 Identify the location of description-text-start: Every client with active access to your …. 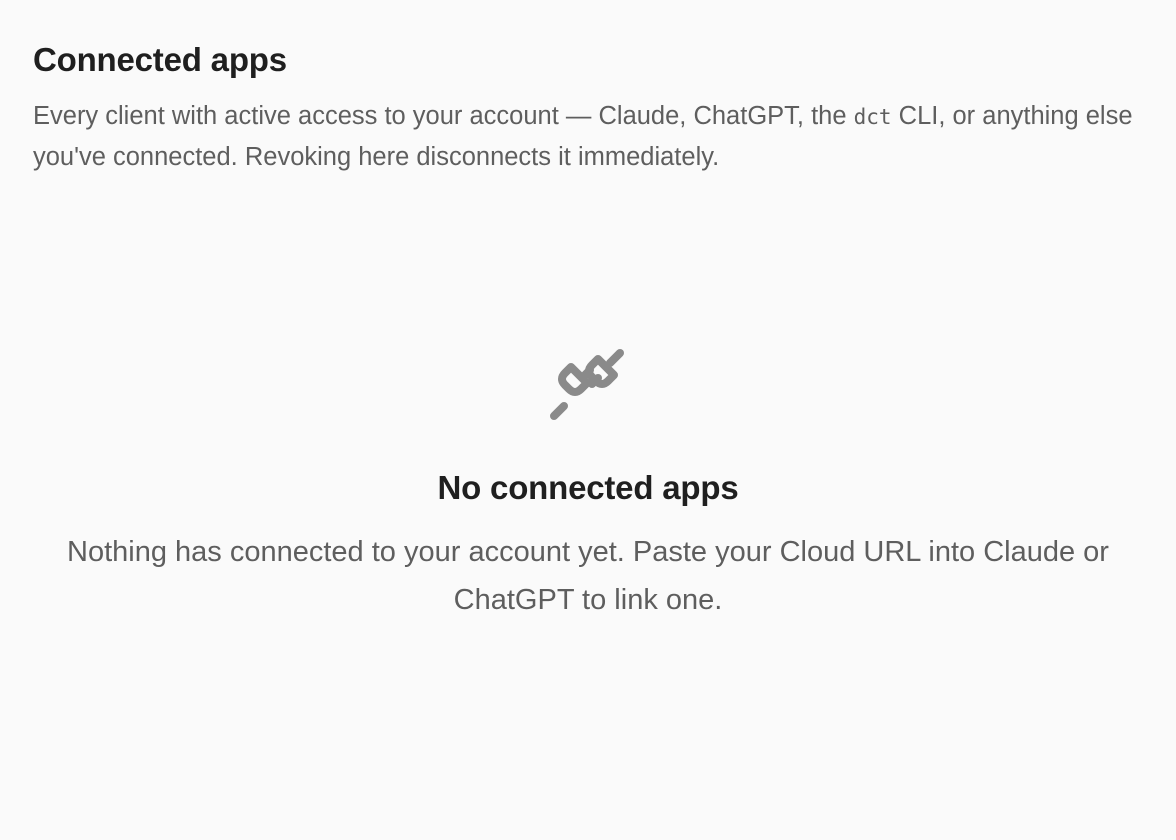
(443, 116).